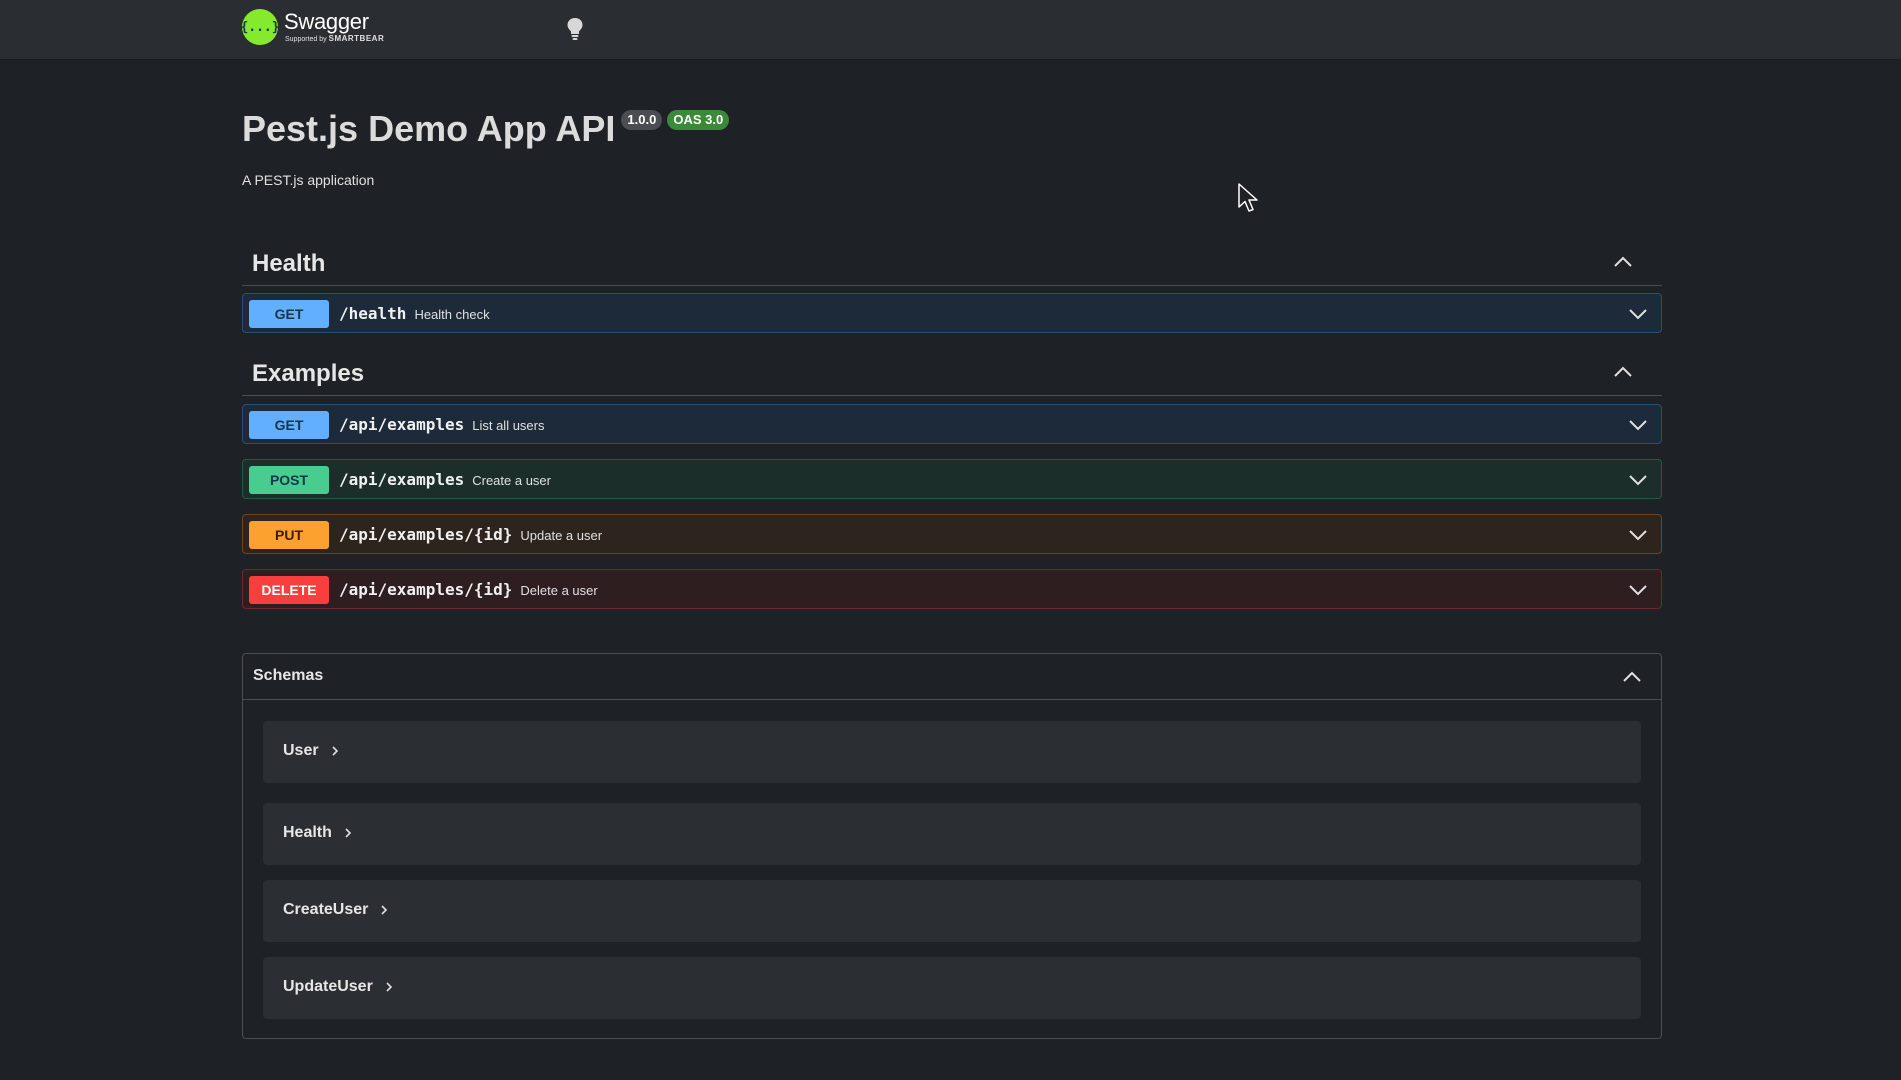 The height and width of the screenshot is (1080, 1901). I want to click on operation-path: /api/examples List all users, so click(441, 424).